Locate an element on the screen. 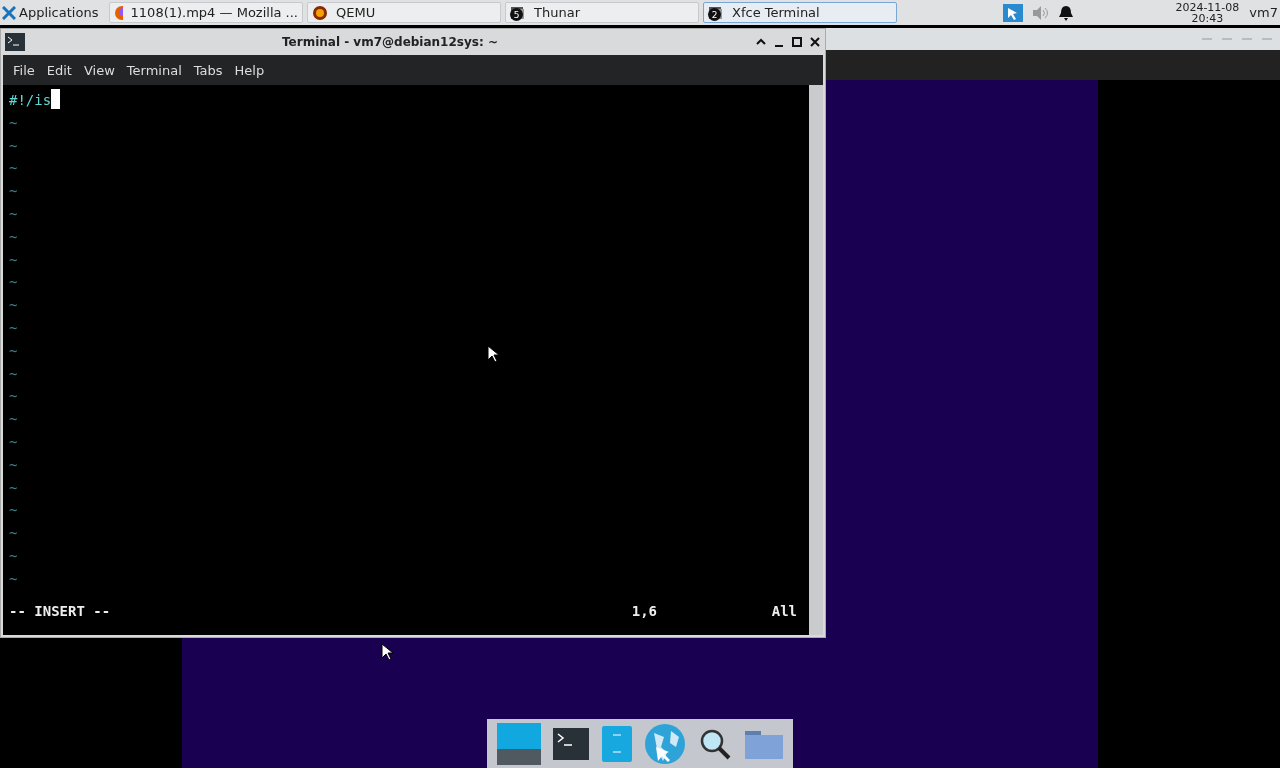 The height and width of the screenshot is (768, 1280). close-icon is located at coordinates (815, 42).